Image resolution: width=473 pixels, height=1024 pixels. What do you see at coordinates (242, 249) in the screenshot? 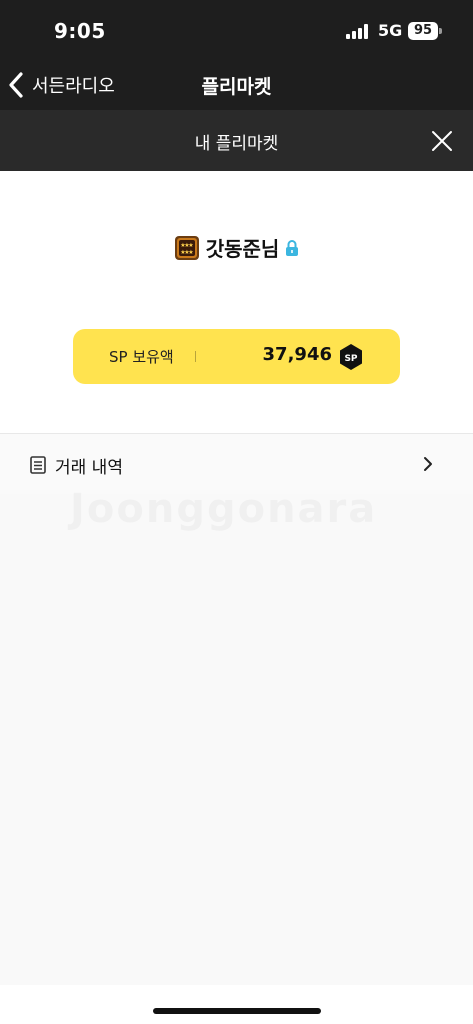
I see `username: 갓동준님` at bounding box center [242, 249].